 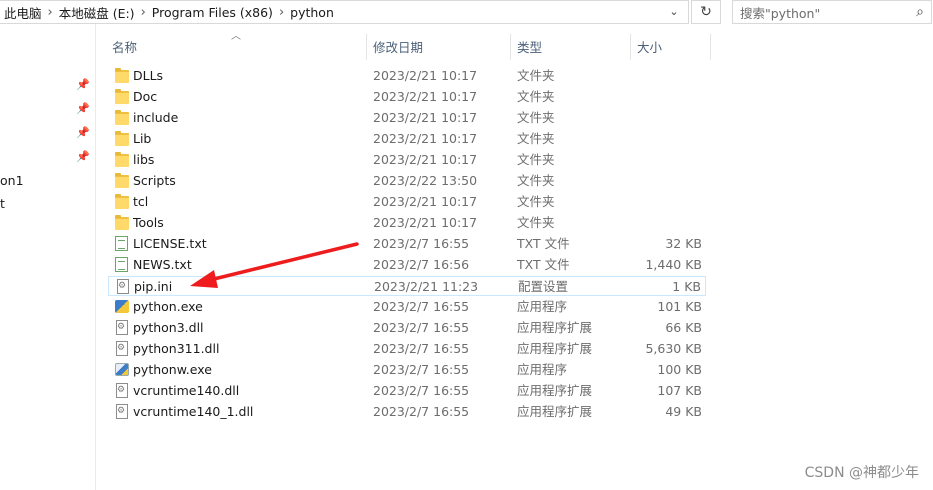 I want to click on watermark: CSDN @神都少年, so click(x=861, y=473).